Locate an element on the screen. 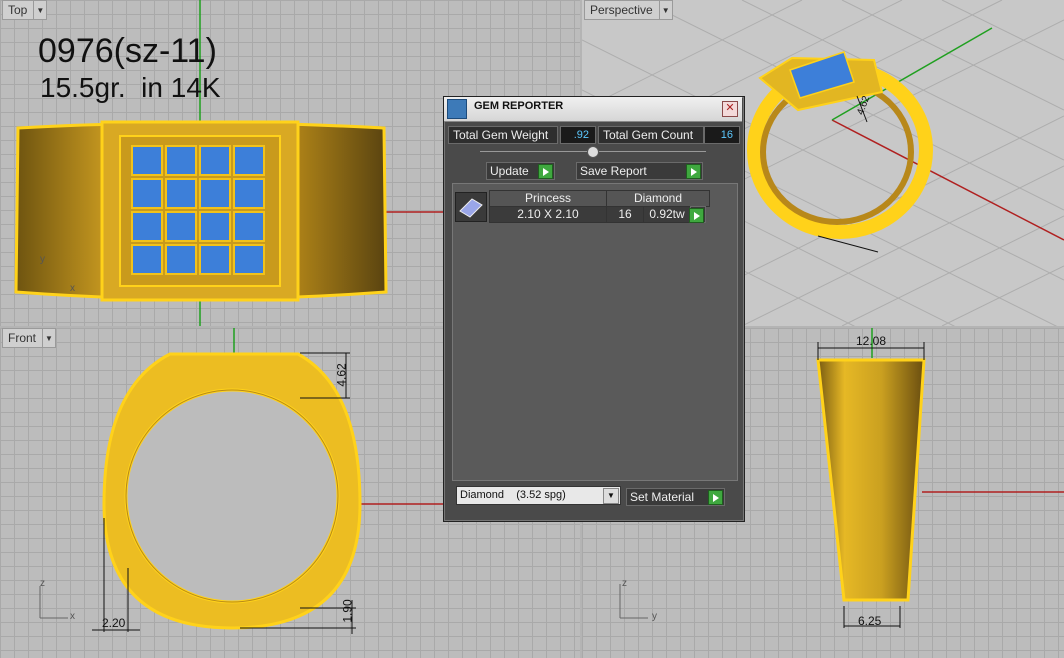 The height and width of the screenshot is (658, 1064). viewport-label-front: Front ▼ is located at coordinates (29, 338).